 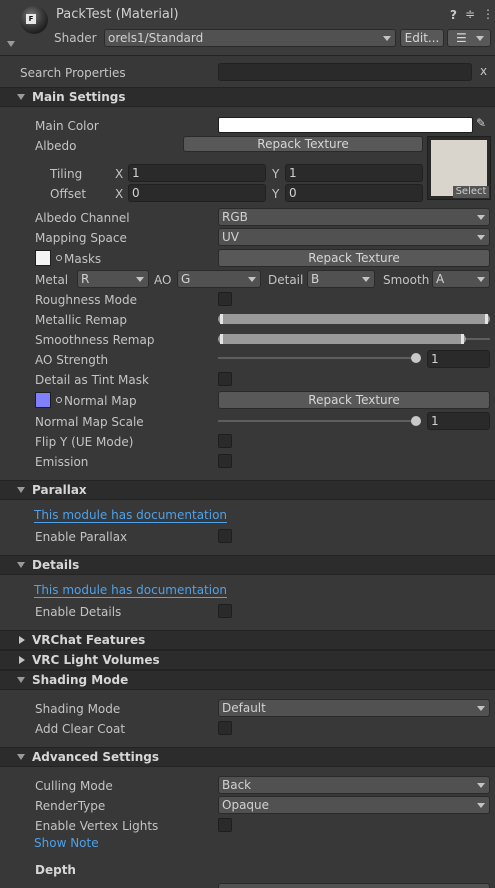 What do you see at coordinates (73, 73) in the screenshot?
I see `search-label: Search Properties` at bounding box center [73, 73].